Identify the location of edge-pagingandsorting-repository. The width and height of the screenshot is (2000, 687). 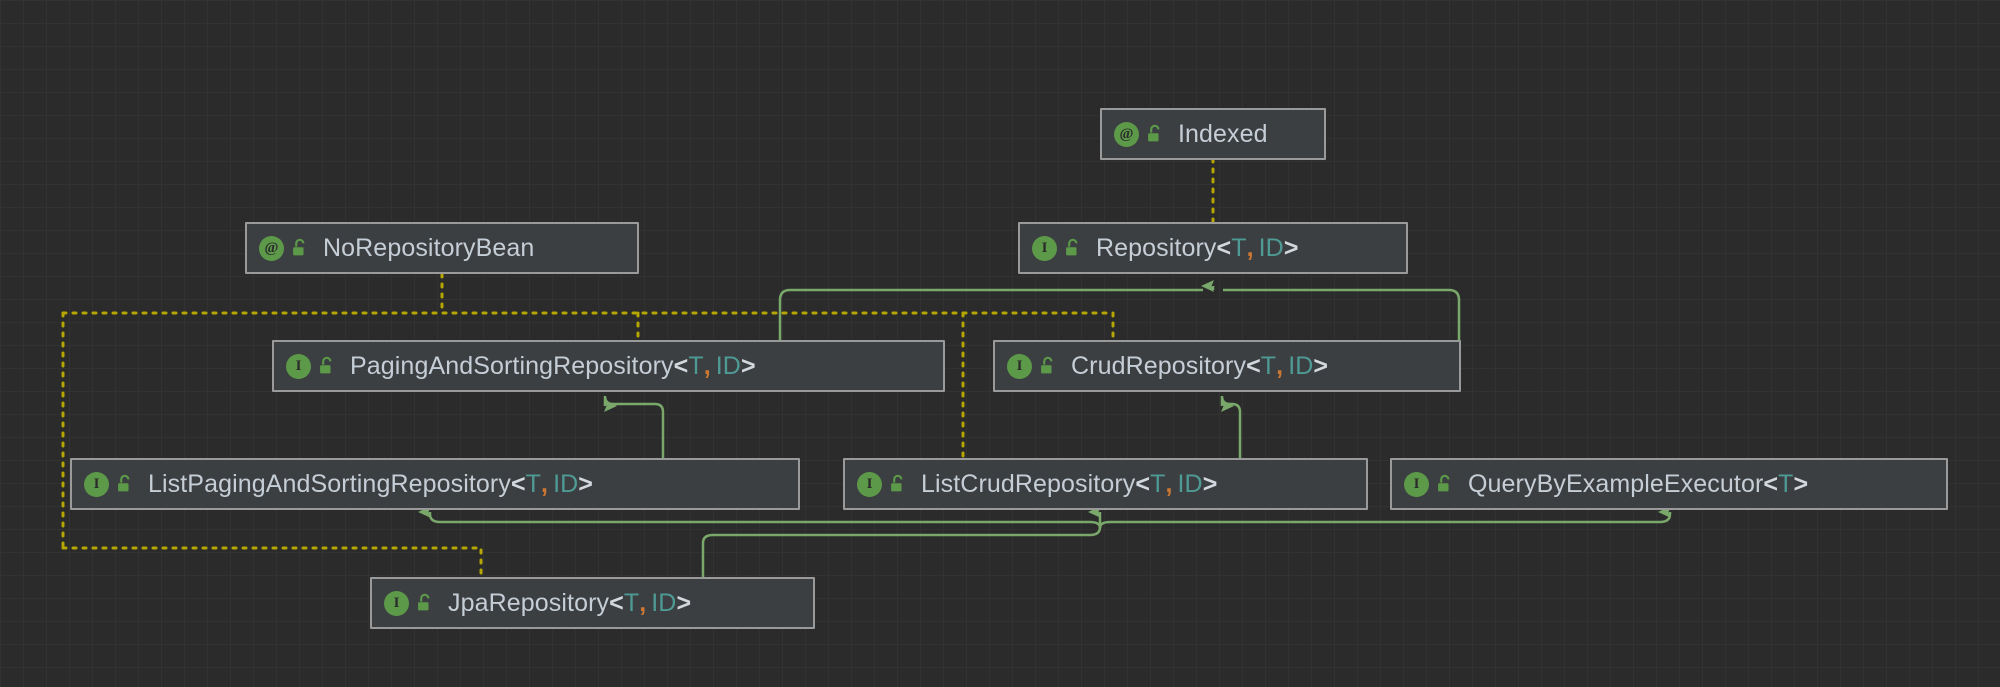
(990, 314).